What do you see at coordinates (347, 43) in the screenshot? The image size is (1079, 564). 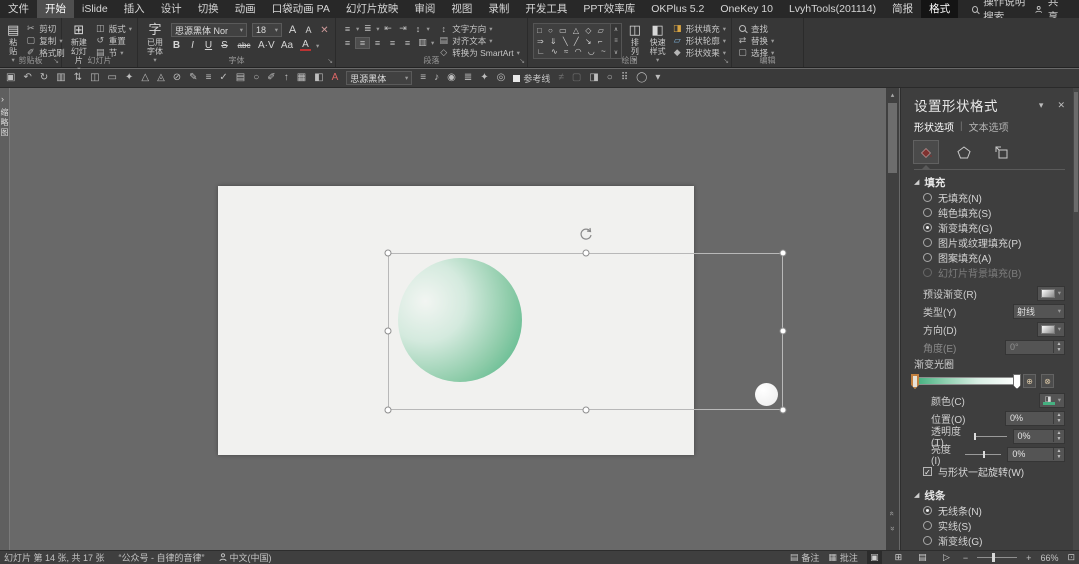 I see `align-left-button: ≡` at bounding box center [347, 43].